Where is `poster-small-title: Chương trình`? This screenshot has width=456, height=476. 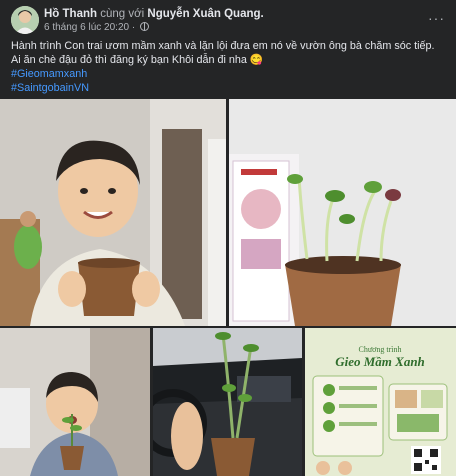 poster-small-title: Chương trình is located at coordinates (379, 349).